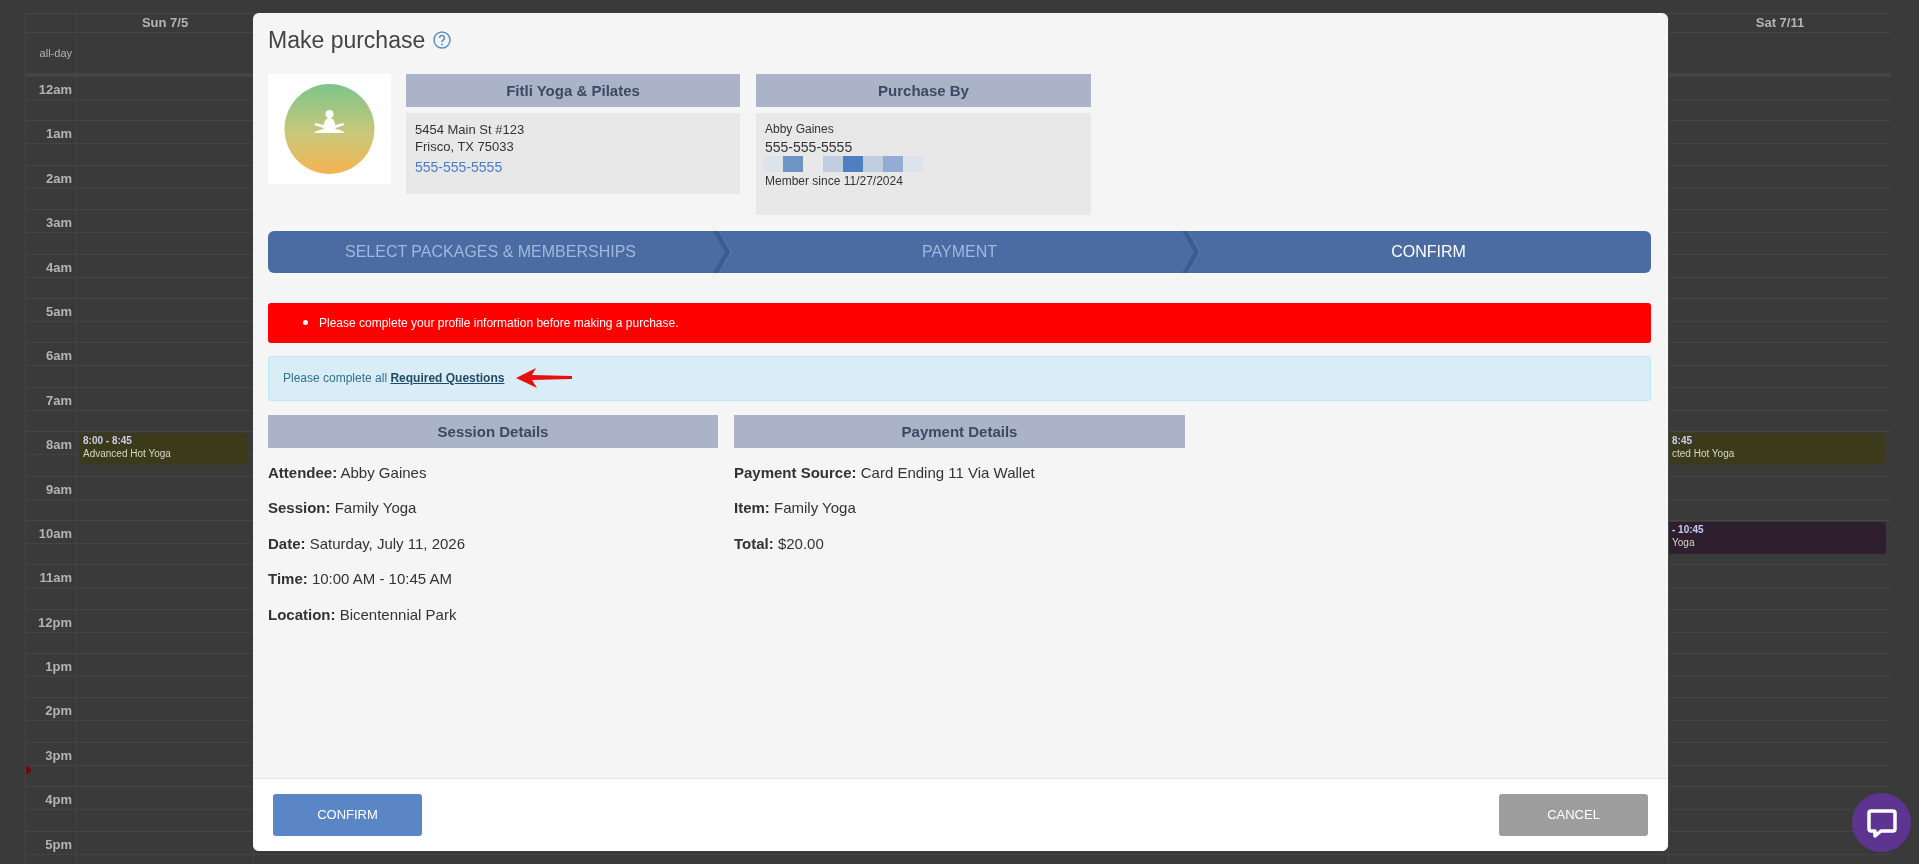 Image resolution: width=1919 pixels, height=864 pixels. I want to click on hour-label: 2am, so click(58, 178).